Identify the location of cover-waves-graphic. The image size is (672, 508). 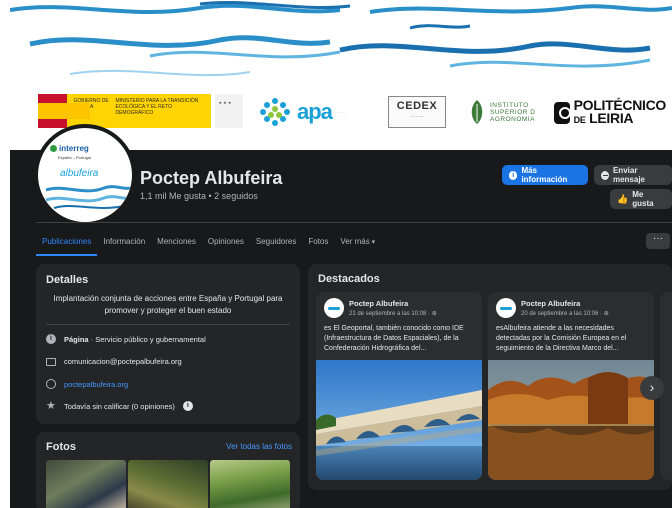
(341, 39).